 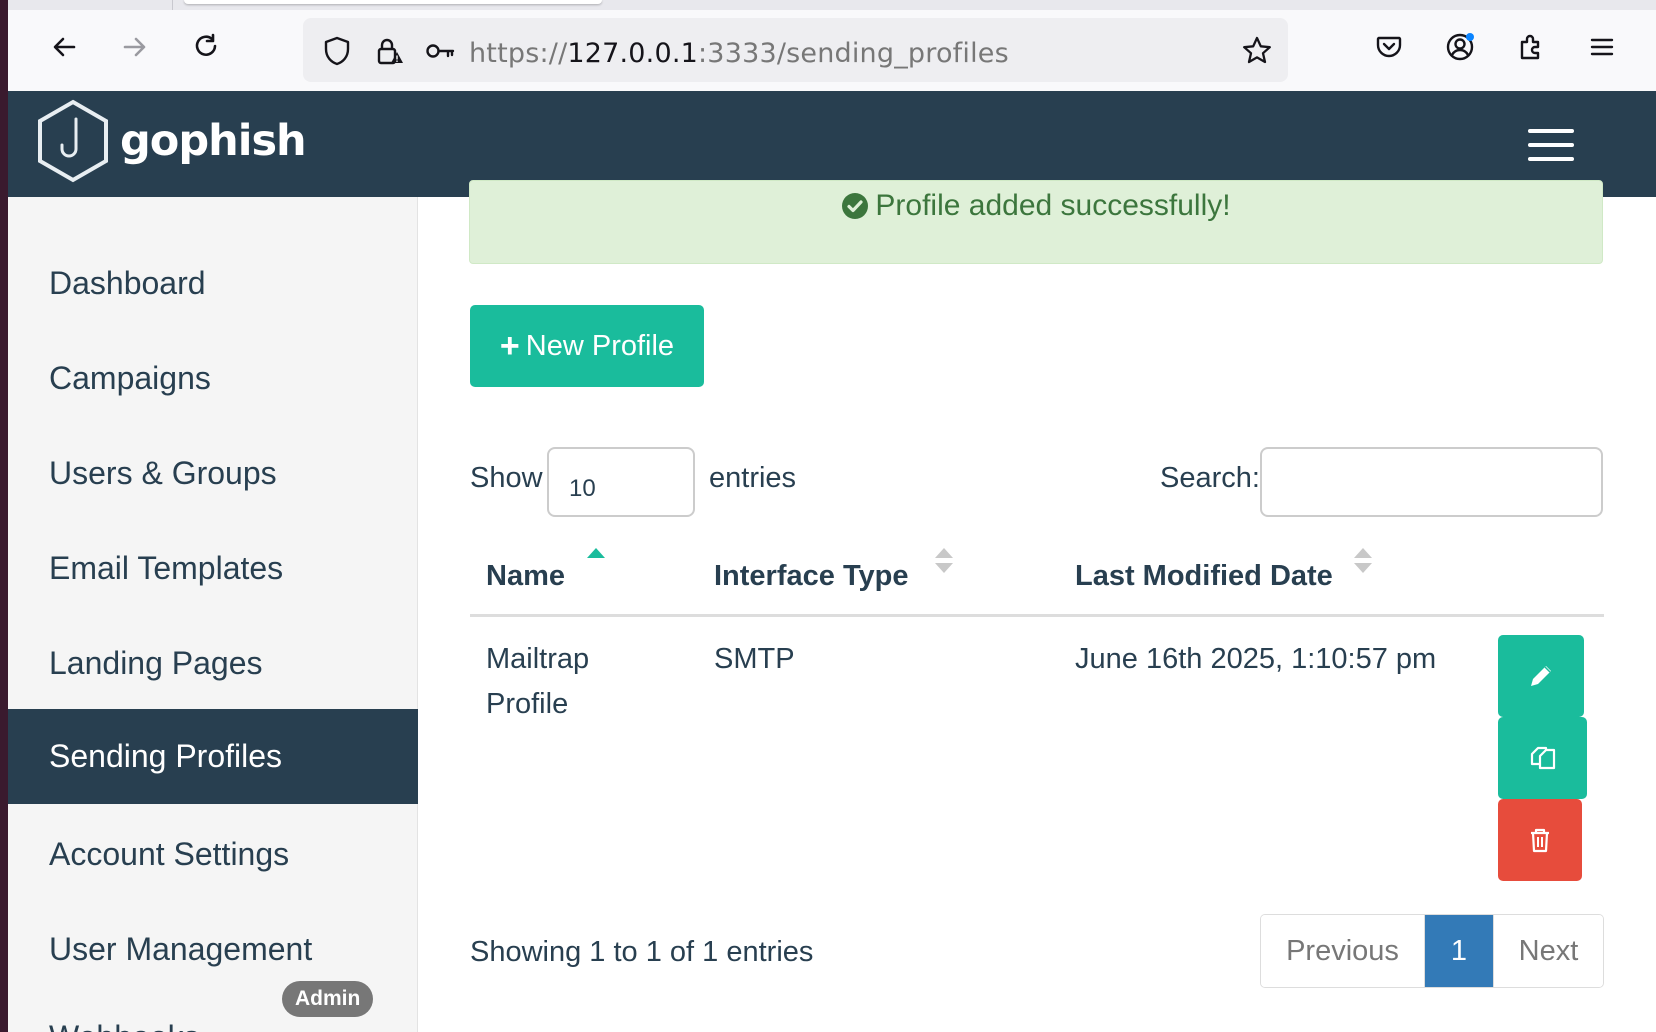 What do you see at coordinates (213, 283) in the screenshot?
I see `sidebar-item-dashboard: Dashboard` at bounding box center [213, 283].